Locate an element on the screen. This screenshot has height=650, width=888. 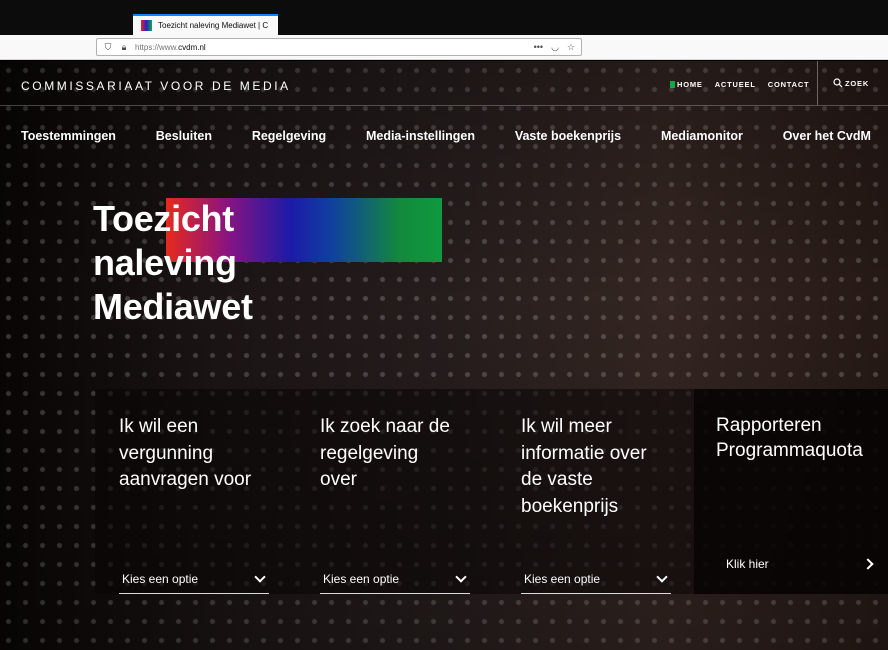
tab-title: Toezicht naleving Mediawet | C is located at coordinates (213, 25).